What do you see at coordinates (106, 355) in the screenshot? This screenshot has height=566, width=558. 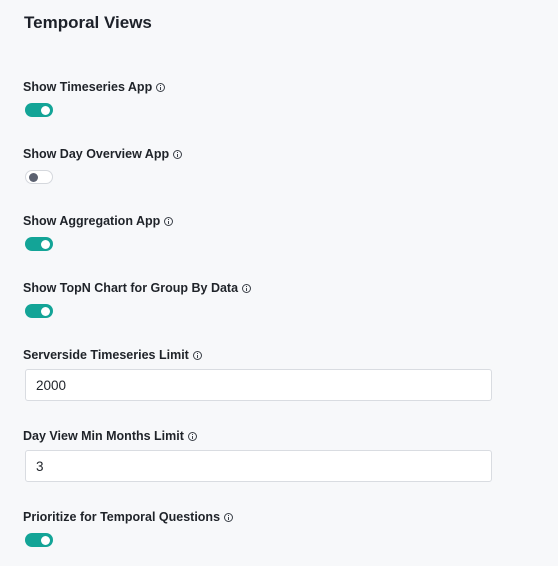 I see `setting-label-text: Serverside Timeseries Limit` at bounding box center [106, 355].